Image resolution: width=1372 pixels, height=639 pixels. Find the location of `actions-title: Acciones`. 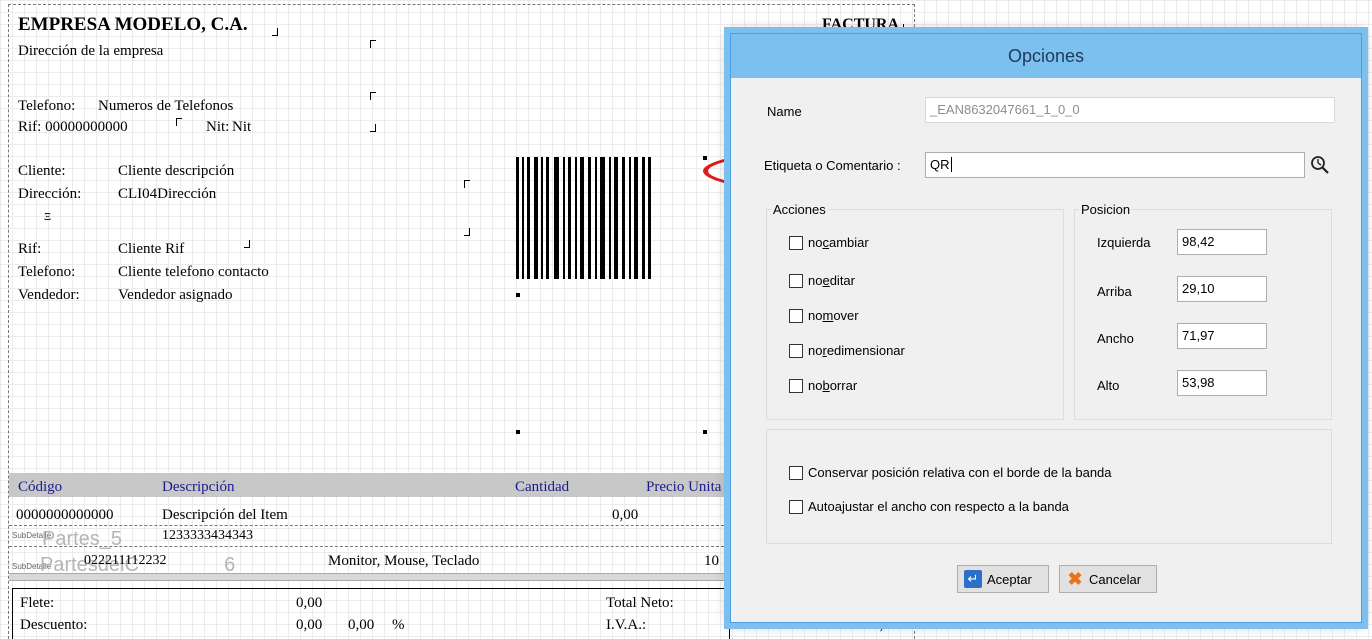

actions-title: Acciones is located at coordinates (799, 209).